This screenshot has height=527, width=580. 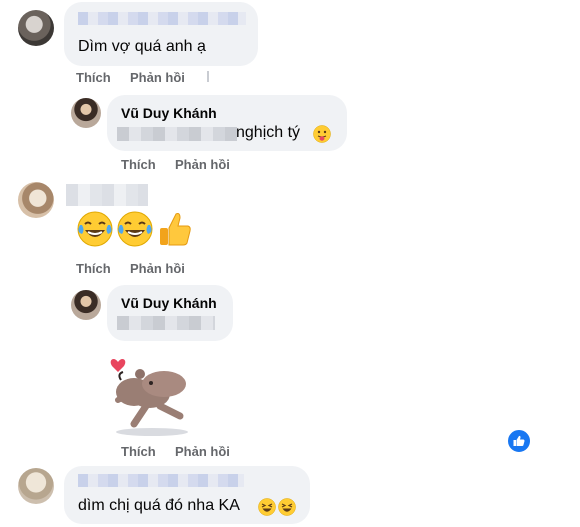 What do you see at coordinates (322, 134) in the screenshot?
I see `tongue-face-emoji` at bounding box center [322, 134].